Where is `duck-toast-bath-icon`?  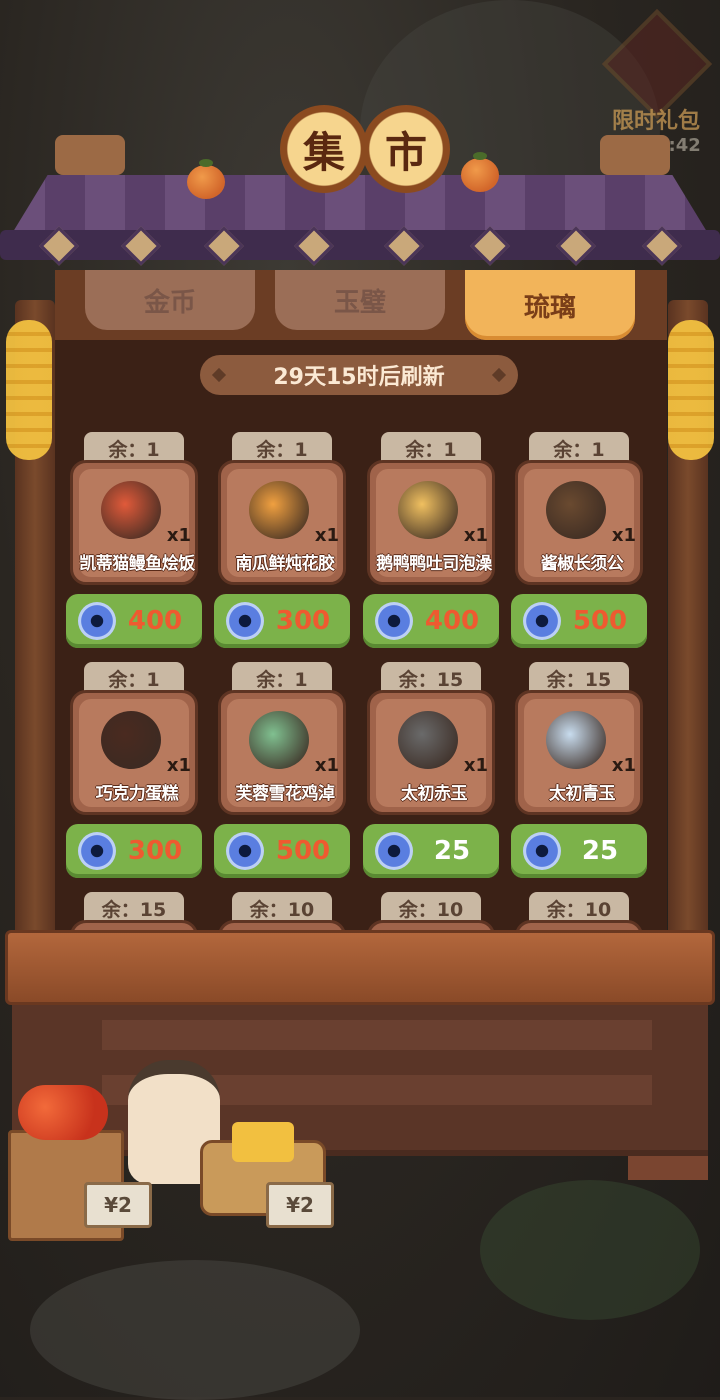 duck-toast-bath-icon is located at coordinates (428, 510).